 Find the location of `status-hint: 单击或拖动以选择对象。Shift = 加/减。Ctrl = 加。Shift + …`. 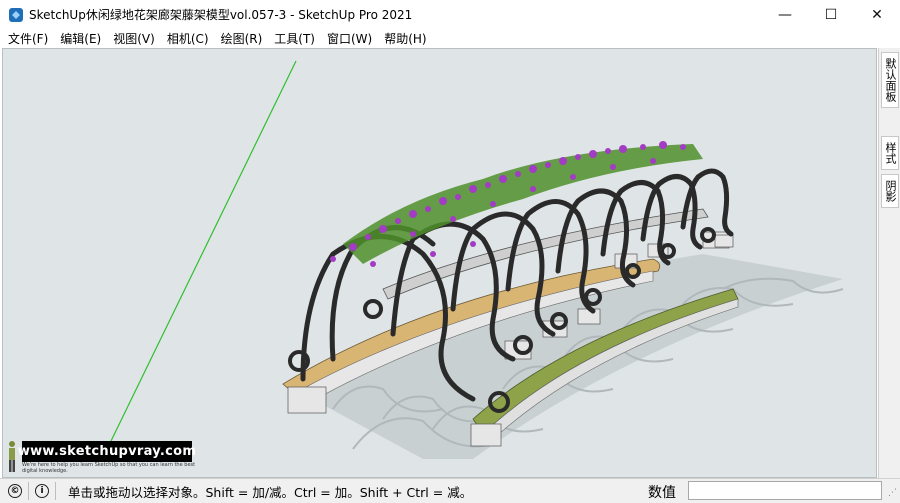

status-hint: 单击或拖动以选择对象。Shift = 加/减。Ctrl = 加。Shift + … is located at coordinates (270, 492).